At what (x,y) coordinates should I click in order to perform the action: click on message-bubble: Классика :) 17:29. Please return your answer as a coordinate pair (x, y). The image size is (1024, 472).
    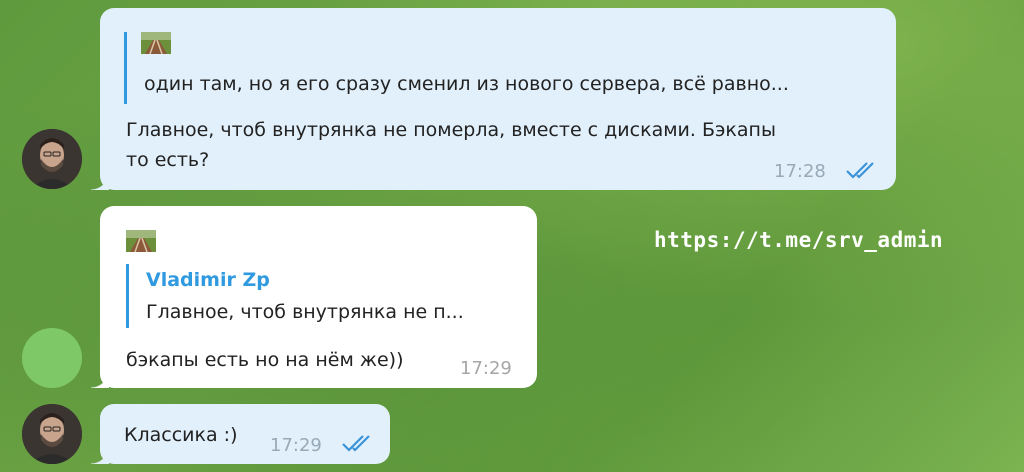
    Looking at the image, I should click on (240, 434).